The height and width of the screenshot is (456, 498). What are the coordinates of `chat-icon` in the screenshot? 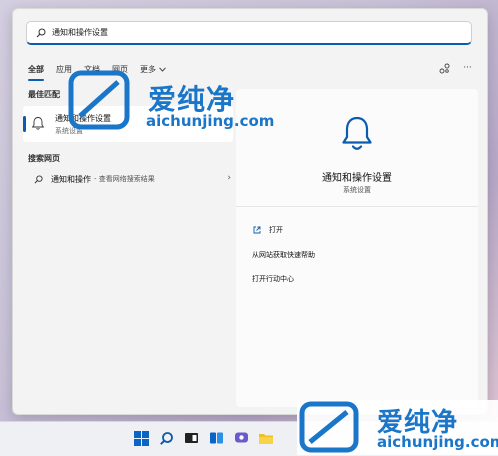 It's located at (241, 438).